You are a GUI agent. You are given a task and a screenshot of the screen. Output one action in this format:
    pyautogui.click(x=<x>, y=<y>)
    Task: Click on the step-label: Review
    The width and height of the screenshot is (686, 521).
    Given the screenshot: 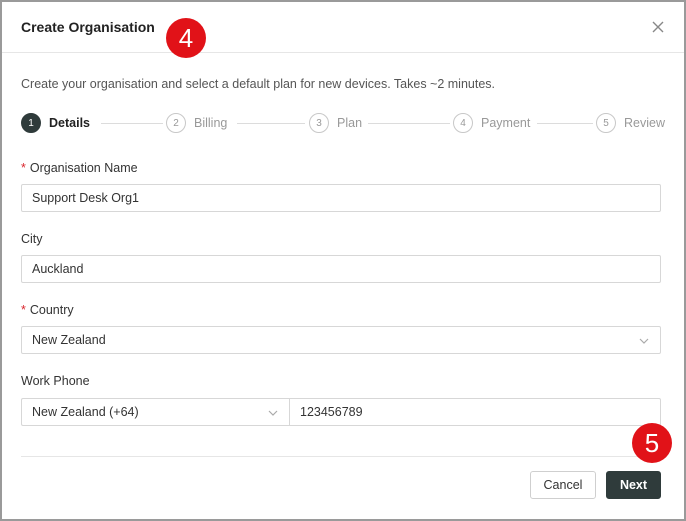 What is the action you would take?
    pyautogui.click(x=644, y=123)
    